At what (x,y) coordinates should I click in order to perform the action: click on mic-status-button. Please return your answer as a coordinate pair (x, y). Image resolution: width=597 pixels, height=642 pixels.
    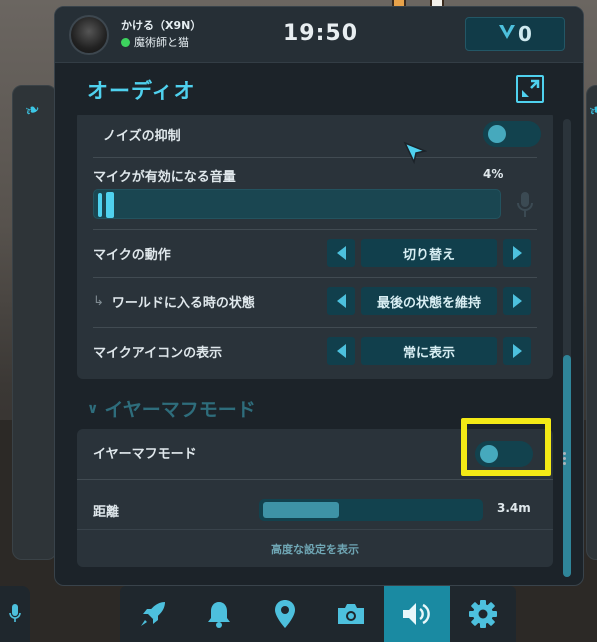
    Looking at the image, I should click on (15, 614).